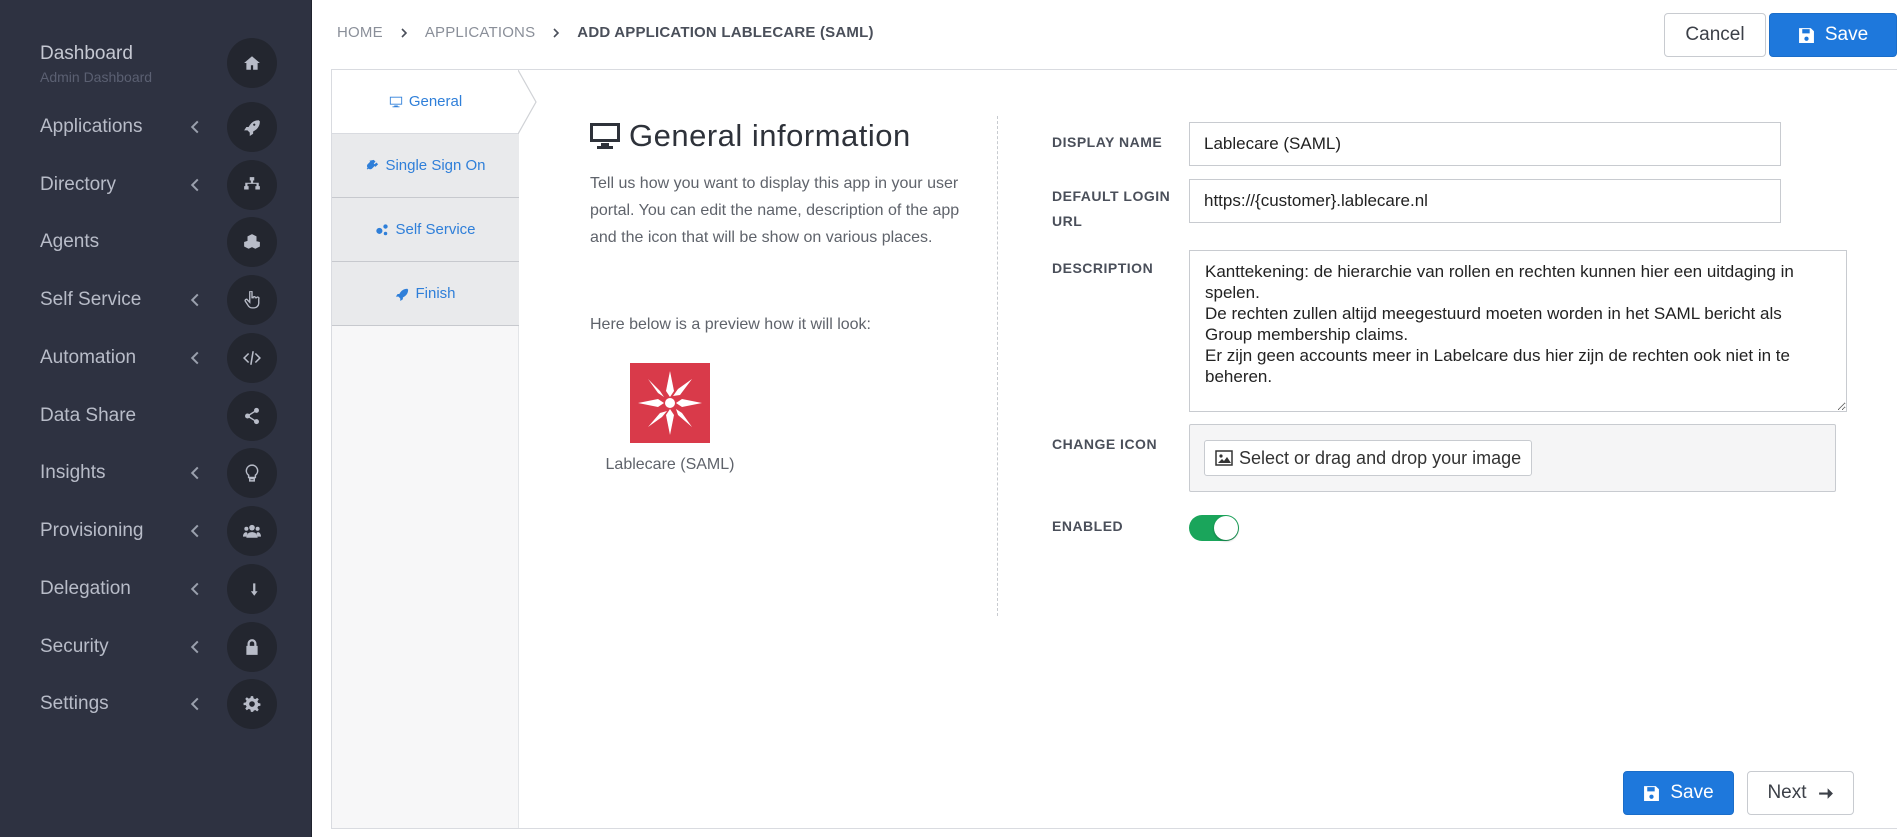 This screenshot has width=1901, height=837. What do you see at coordinates (74, 703) in the screenshot?
I see `sidebar-item-label: Settings` at bounding box center [74, 703].